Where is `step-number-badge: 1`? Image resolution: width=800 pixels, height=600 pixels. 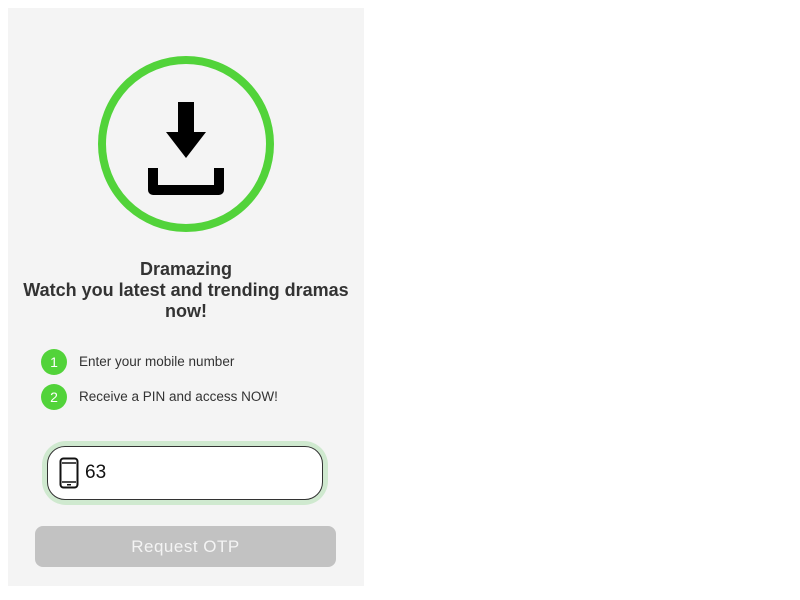
step-number-badge: 1 is located at coordinates (54, 361).